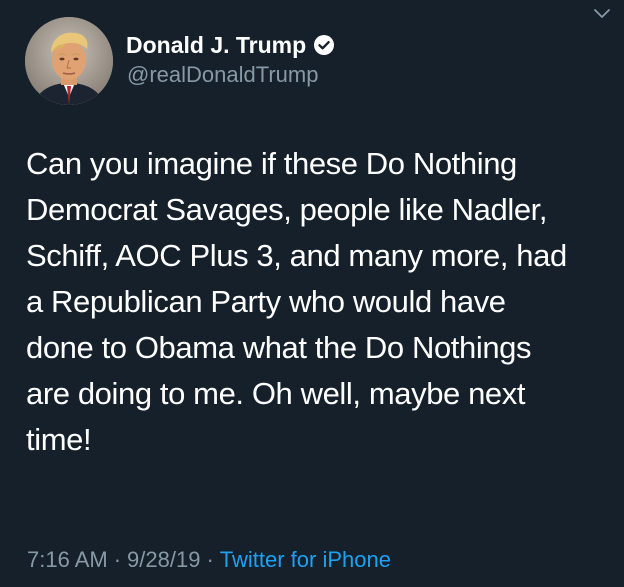 The width and height of the screenshot is (624, 587). Describe the element at coordinates (324, 45) in the screenshot. I see `verified-badge-icon` at that location.